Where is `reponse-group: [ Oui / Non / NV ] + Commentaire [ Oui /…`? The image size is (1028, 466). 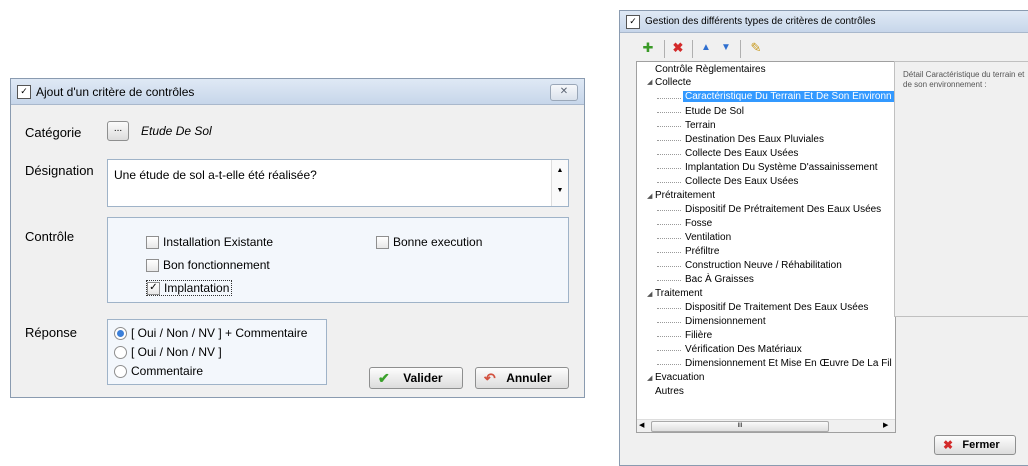 reponse-group: [ Oui / Non / NV ] + Commentaire [ Oui /… is located at coordinates (217, 352).